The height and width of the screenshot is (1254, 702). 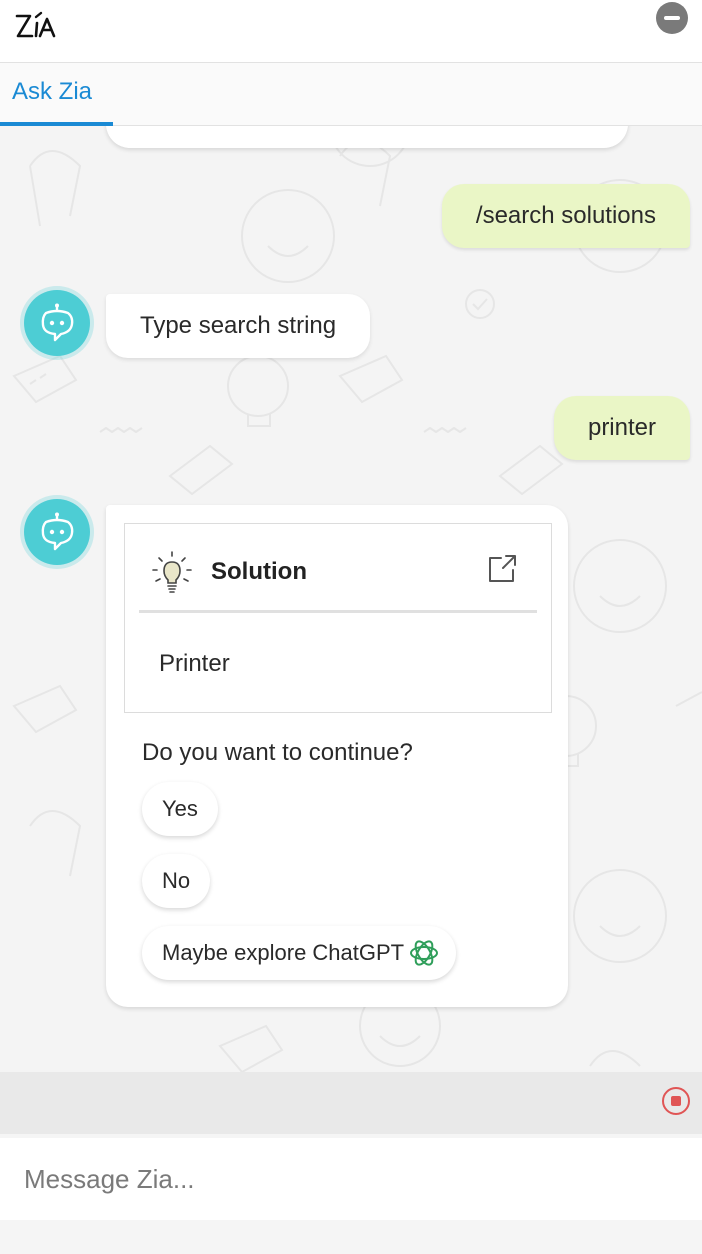 I want to click on tab-ask-zia: Ask Zia, so click(x=56, y=94).